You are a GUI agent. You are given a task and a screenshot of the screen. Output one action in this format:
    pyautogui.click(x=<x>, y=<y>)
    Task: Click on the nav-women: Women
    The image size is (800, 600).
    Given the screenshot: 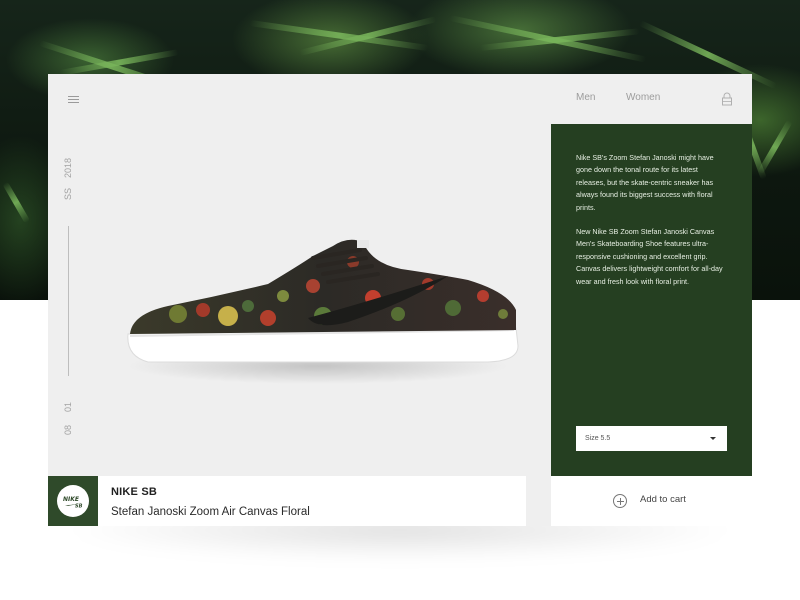 What is the action you would take?
    pyautogui.click(x=643, y=97)
    